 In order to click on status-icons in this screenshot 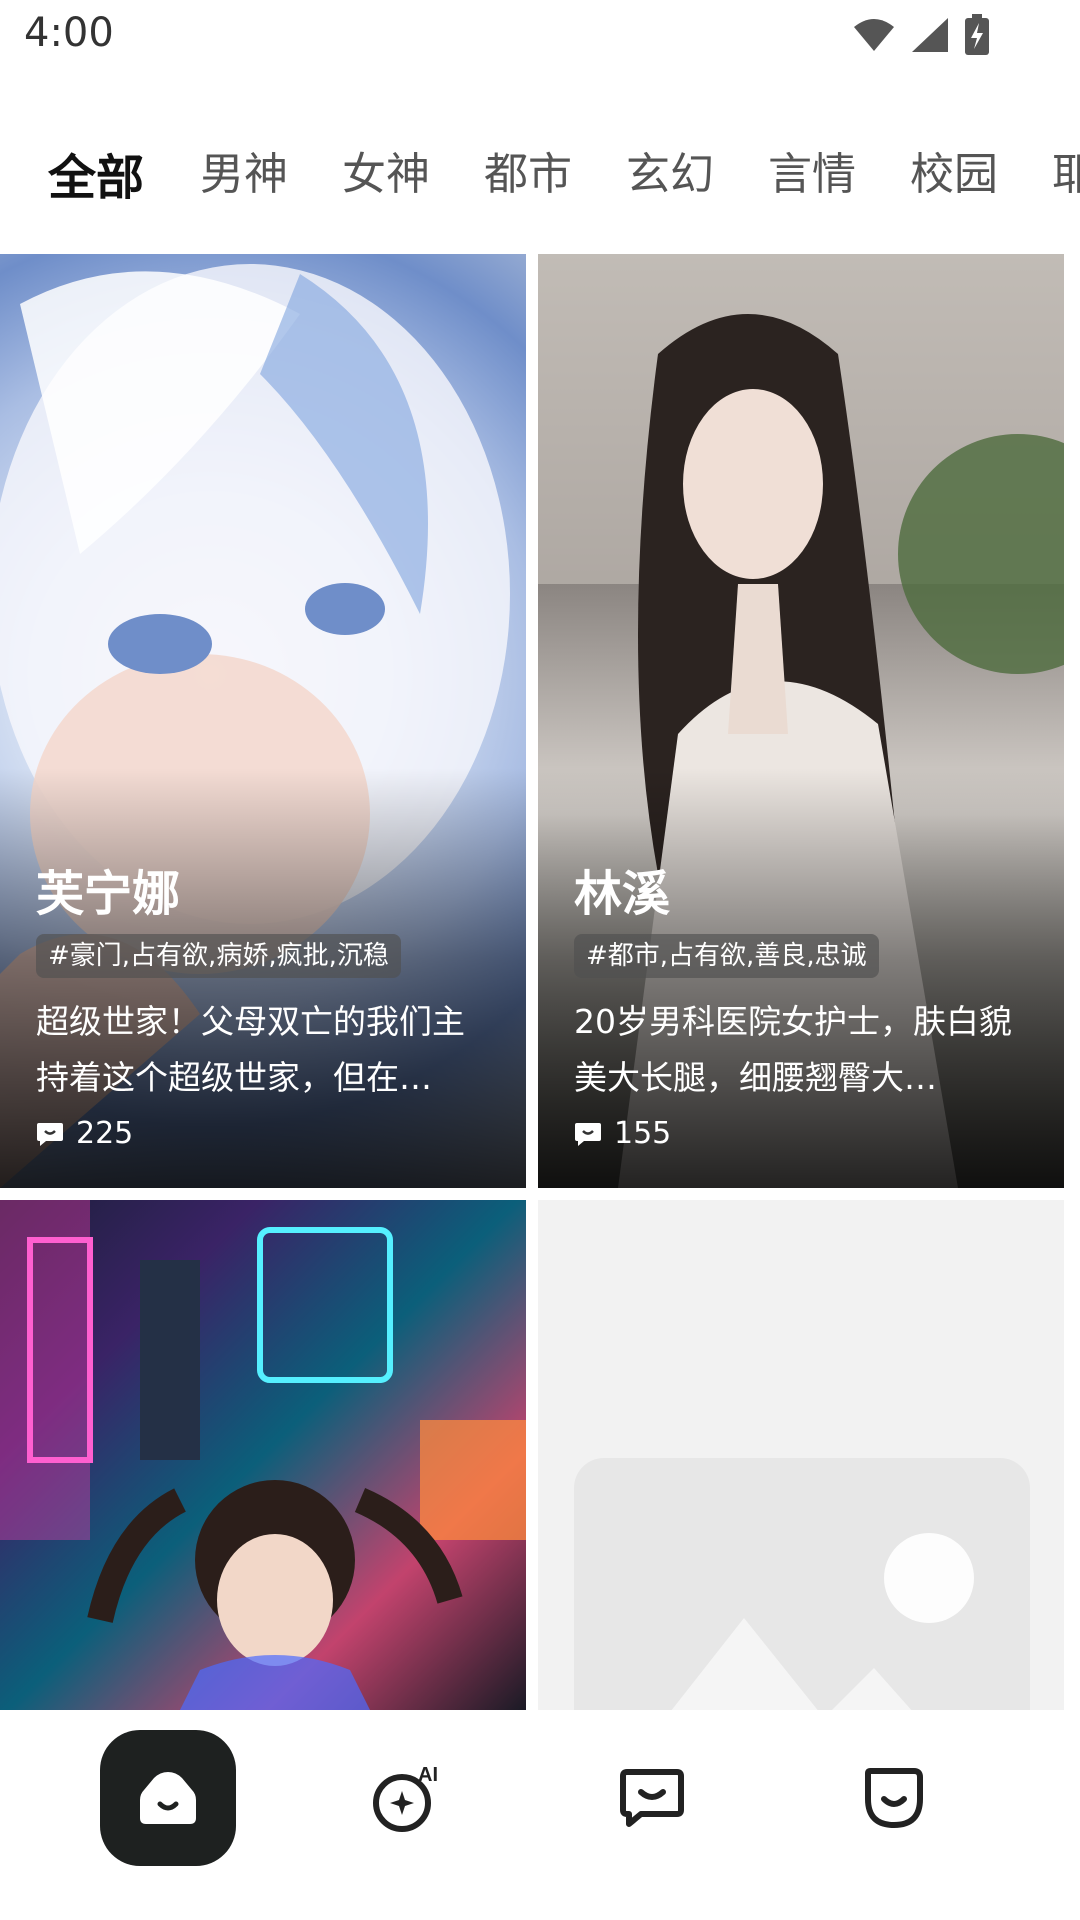, I will do `click(921, 35)`.